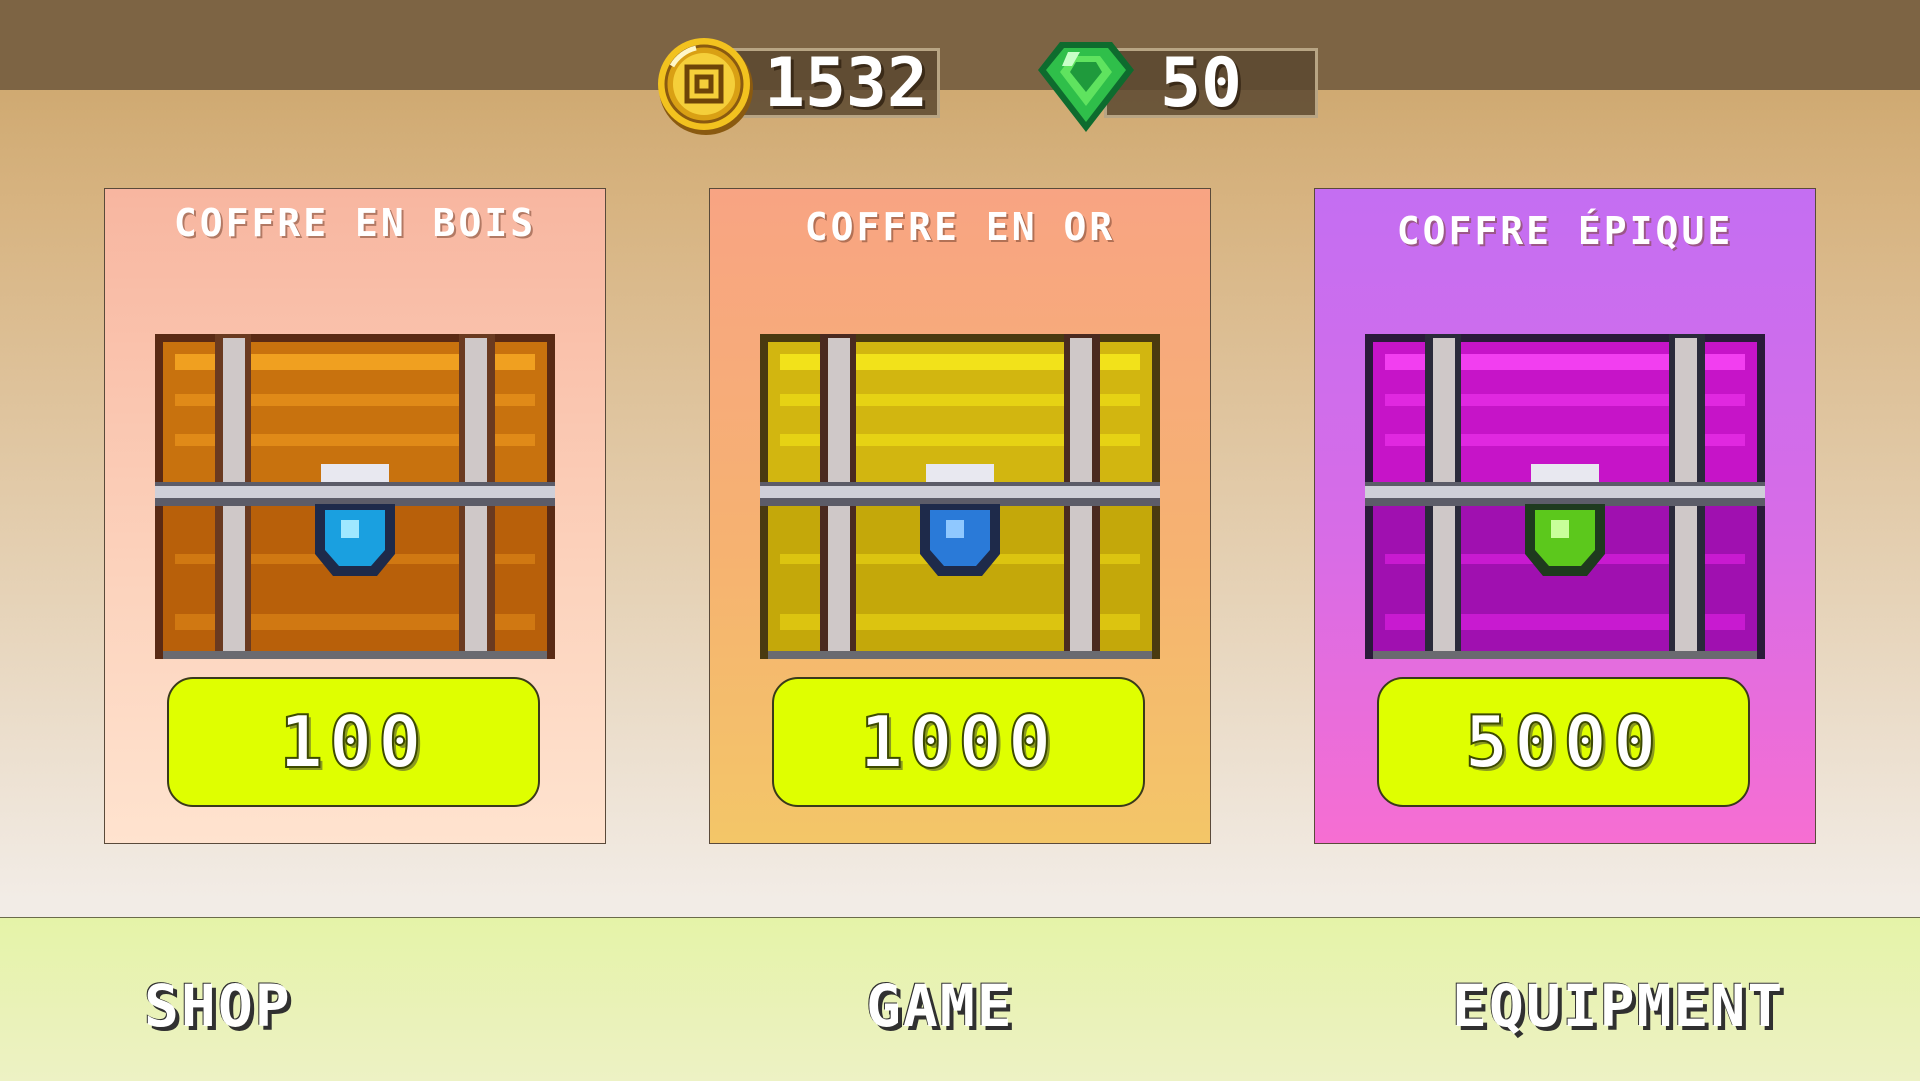 Image resolution: width=1920 pixels, height=1081 pixels. I want to click on nav-equipment: EQUIPMENT, so click(1618, 1006).